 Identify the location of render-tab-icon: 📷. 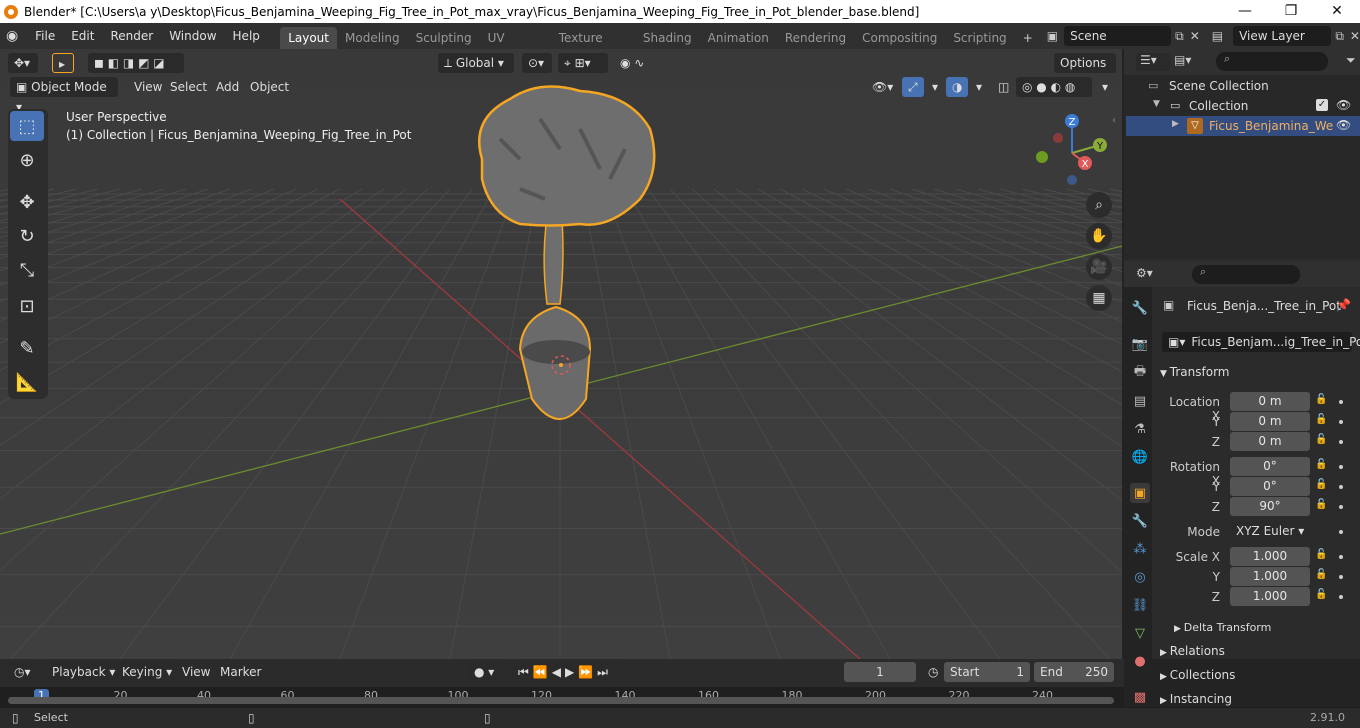
(1140, 344).